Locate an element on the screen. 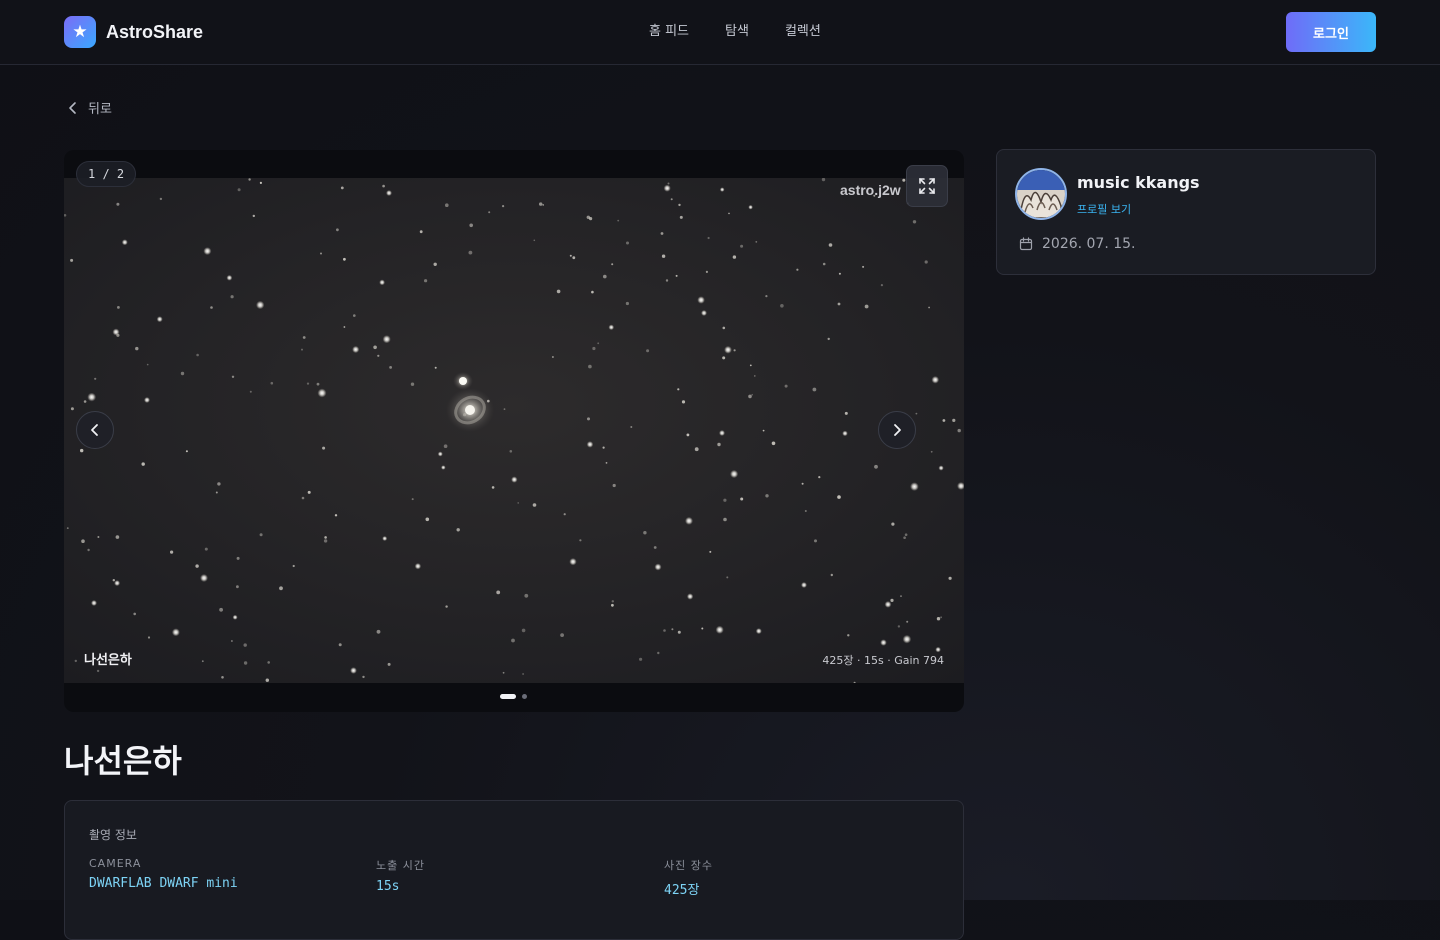 The height and width of the screenshot is (940, 1440). chevron-right-icon is located at coordinates (897, 430).